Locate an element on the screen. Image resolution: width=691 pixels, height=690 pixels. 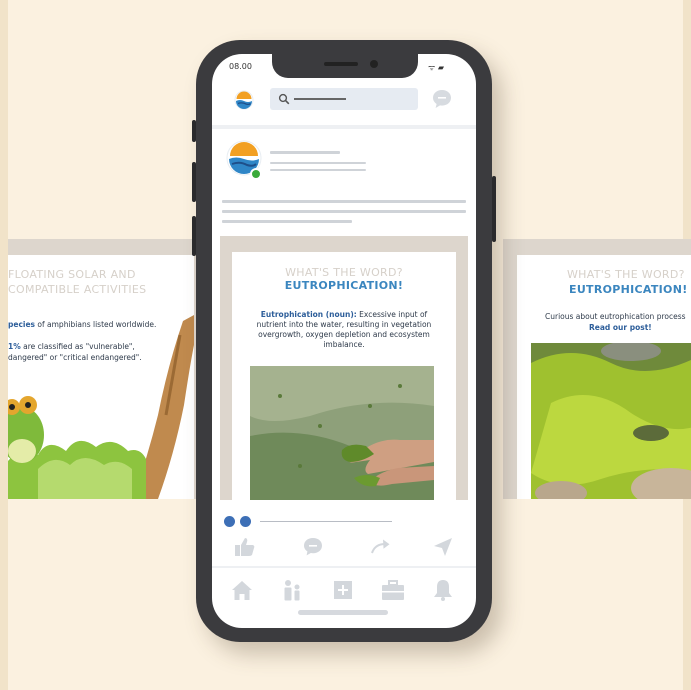
status-icons: ᯤ ▰ is located at coordinates (436, 67).